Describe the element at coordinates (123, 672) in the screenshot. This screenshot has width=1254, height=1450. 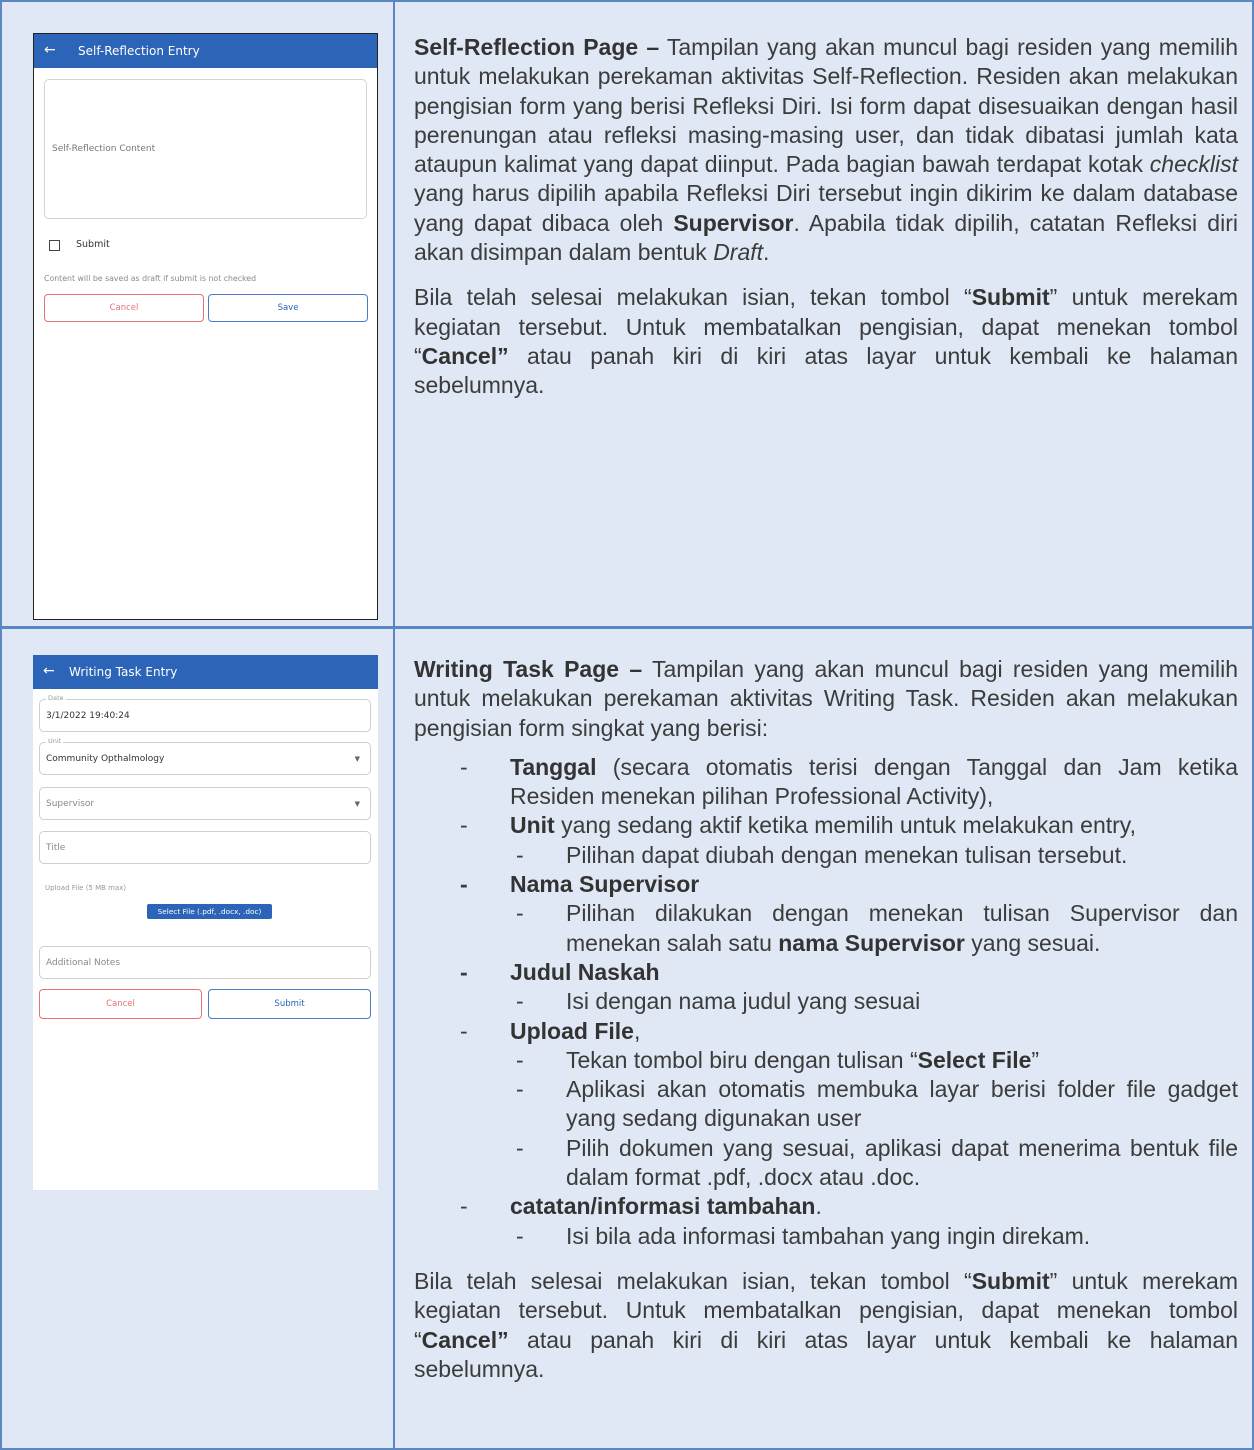
I see `app-bar-title: Writing Task Entry` at that location.